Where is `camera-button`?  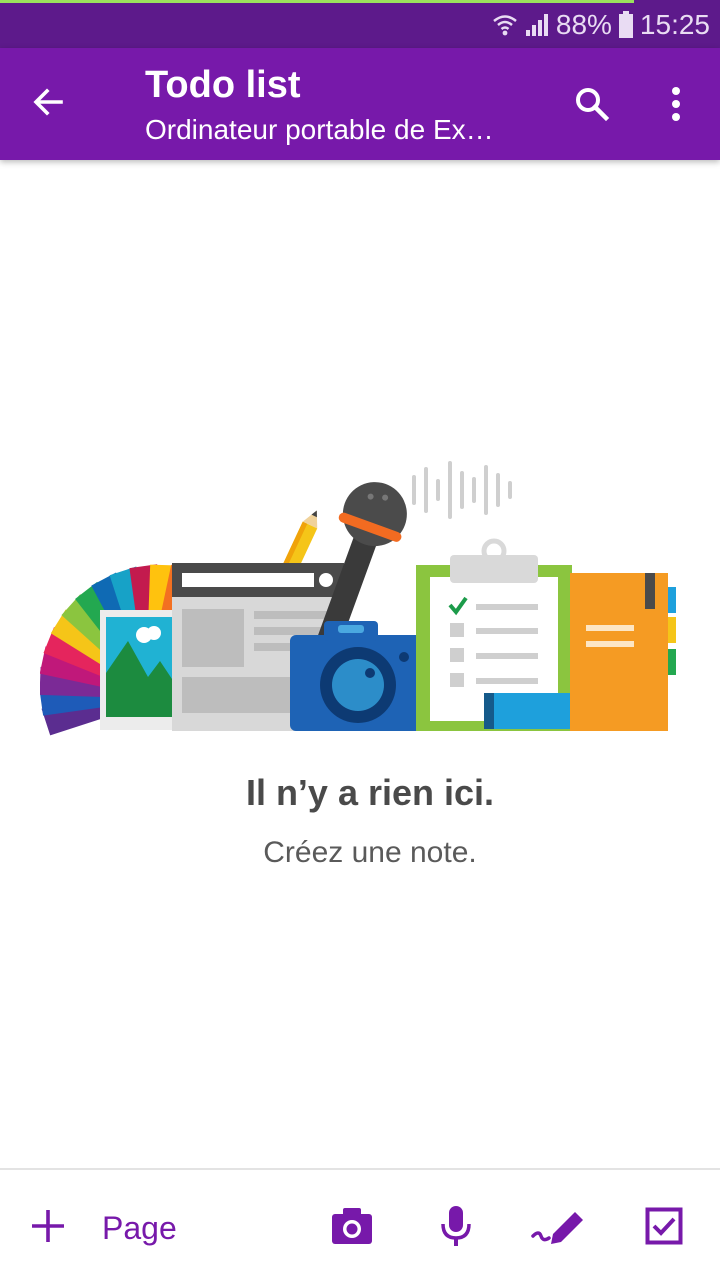 camera-button is located at coordinates (352, 1228).